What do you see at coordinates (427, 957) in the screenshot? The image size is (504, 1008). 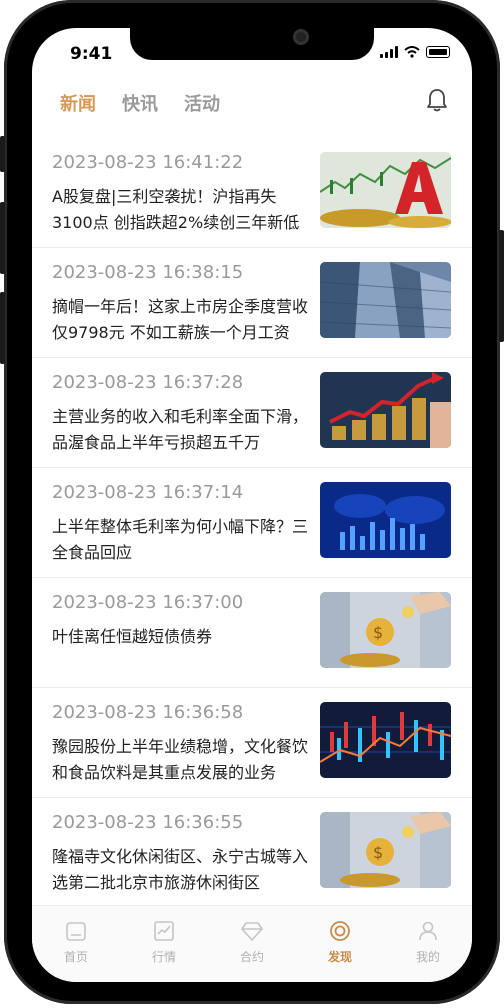 I see `tab-mine-label: 我的` at bounding box center [427, 957].